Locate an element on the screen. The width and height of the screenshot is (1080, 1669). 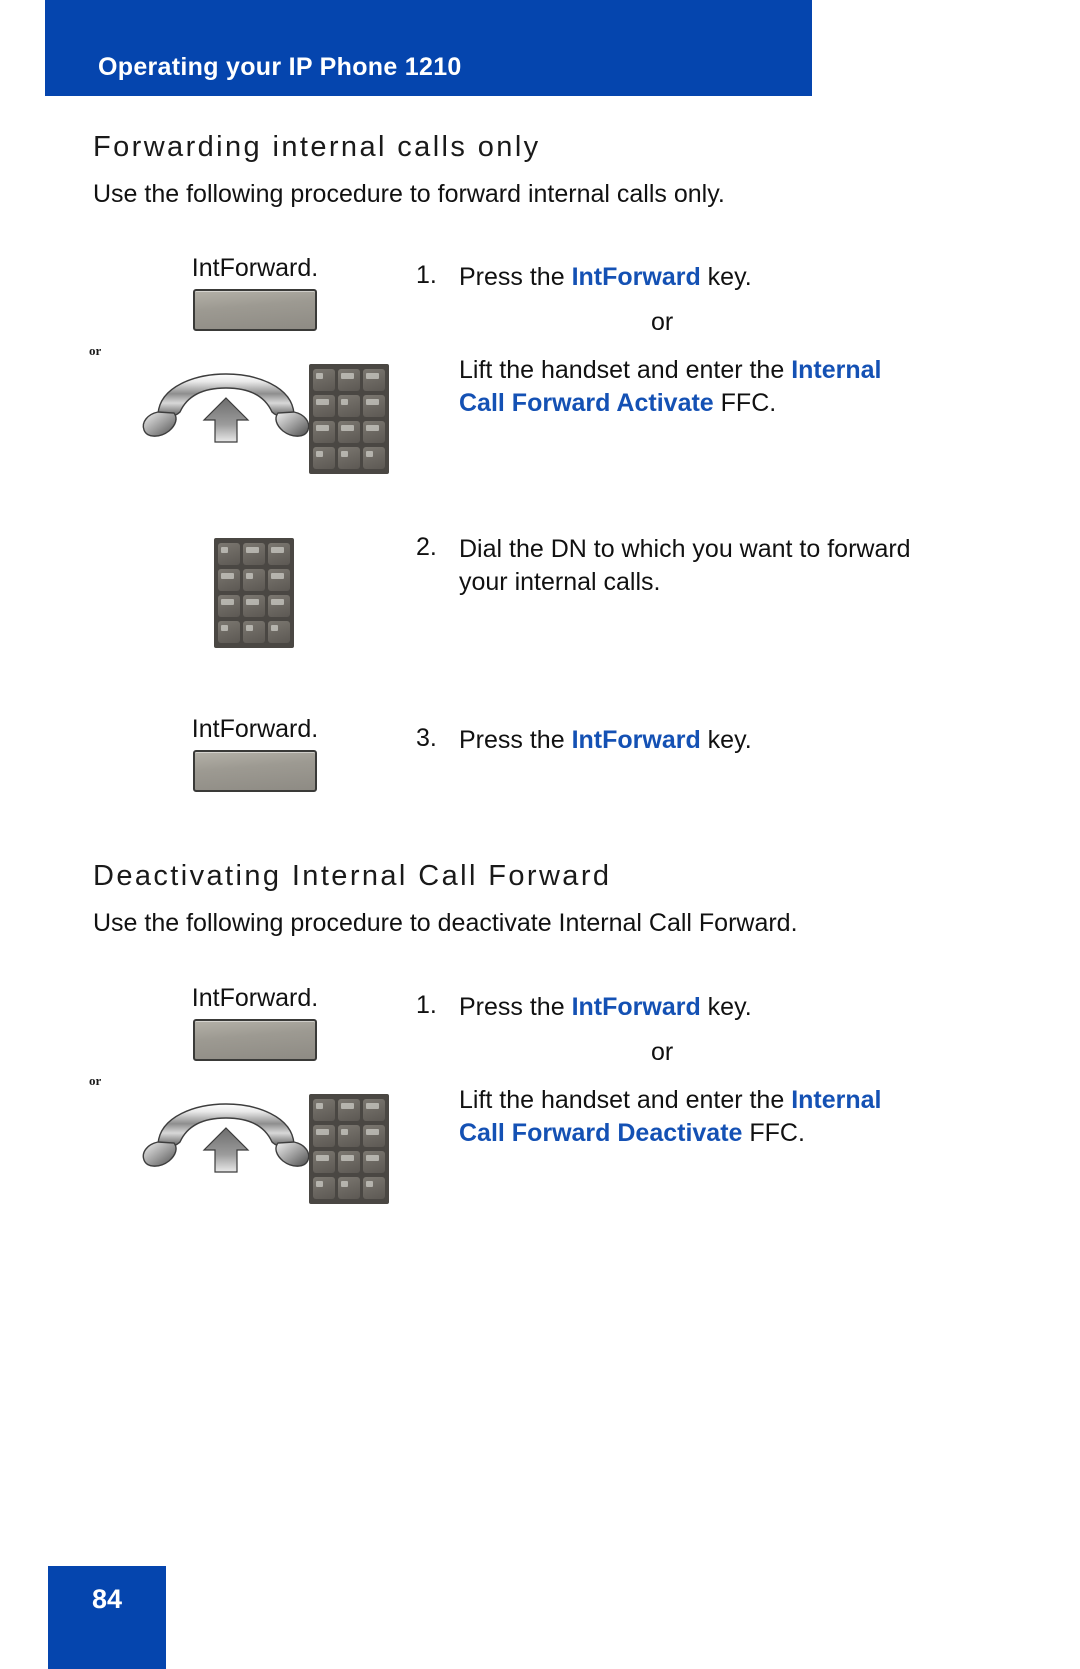
page-header-title: Operating your IP Phone 1210 is located at coordinates (280, 67).